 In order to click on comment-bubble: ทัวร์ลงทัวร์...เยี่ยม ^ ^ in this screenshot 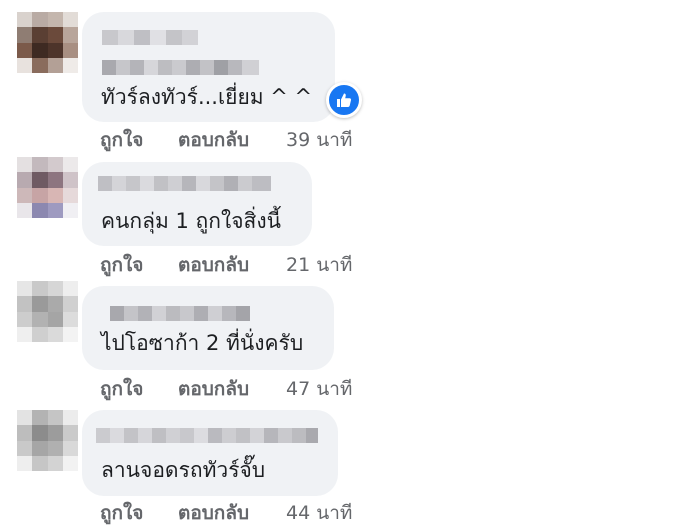, I will do `click(208, 67)`.